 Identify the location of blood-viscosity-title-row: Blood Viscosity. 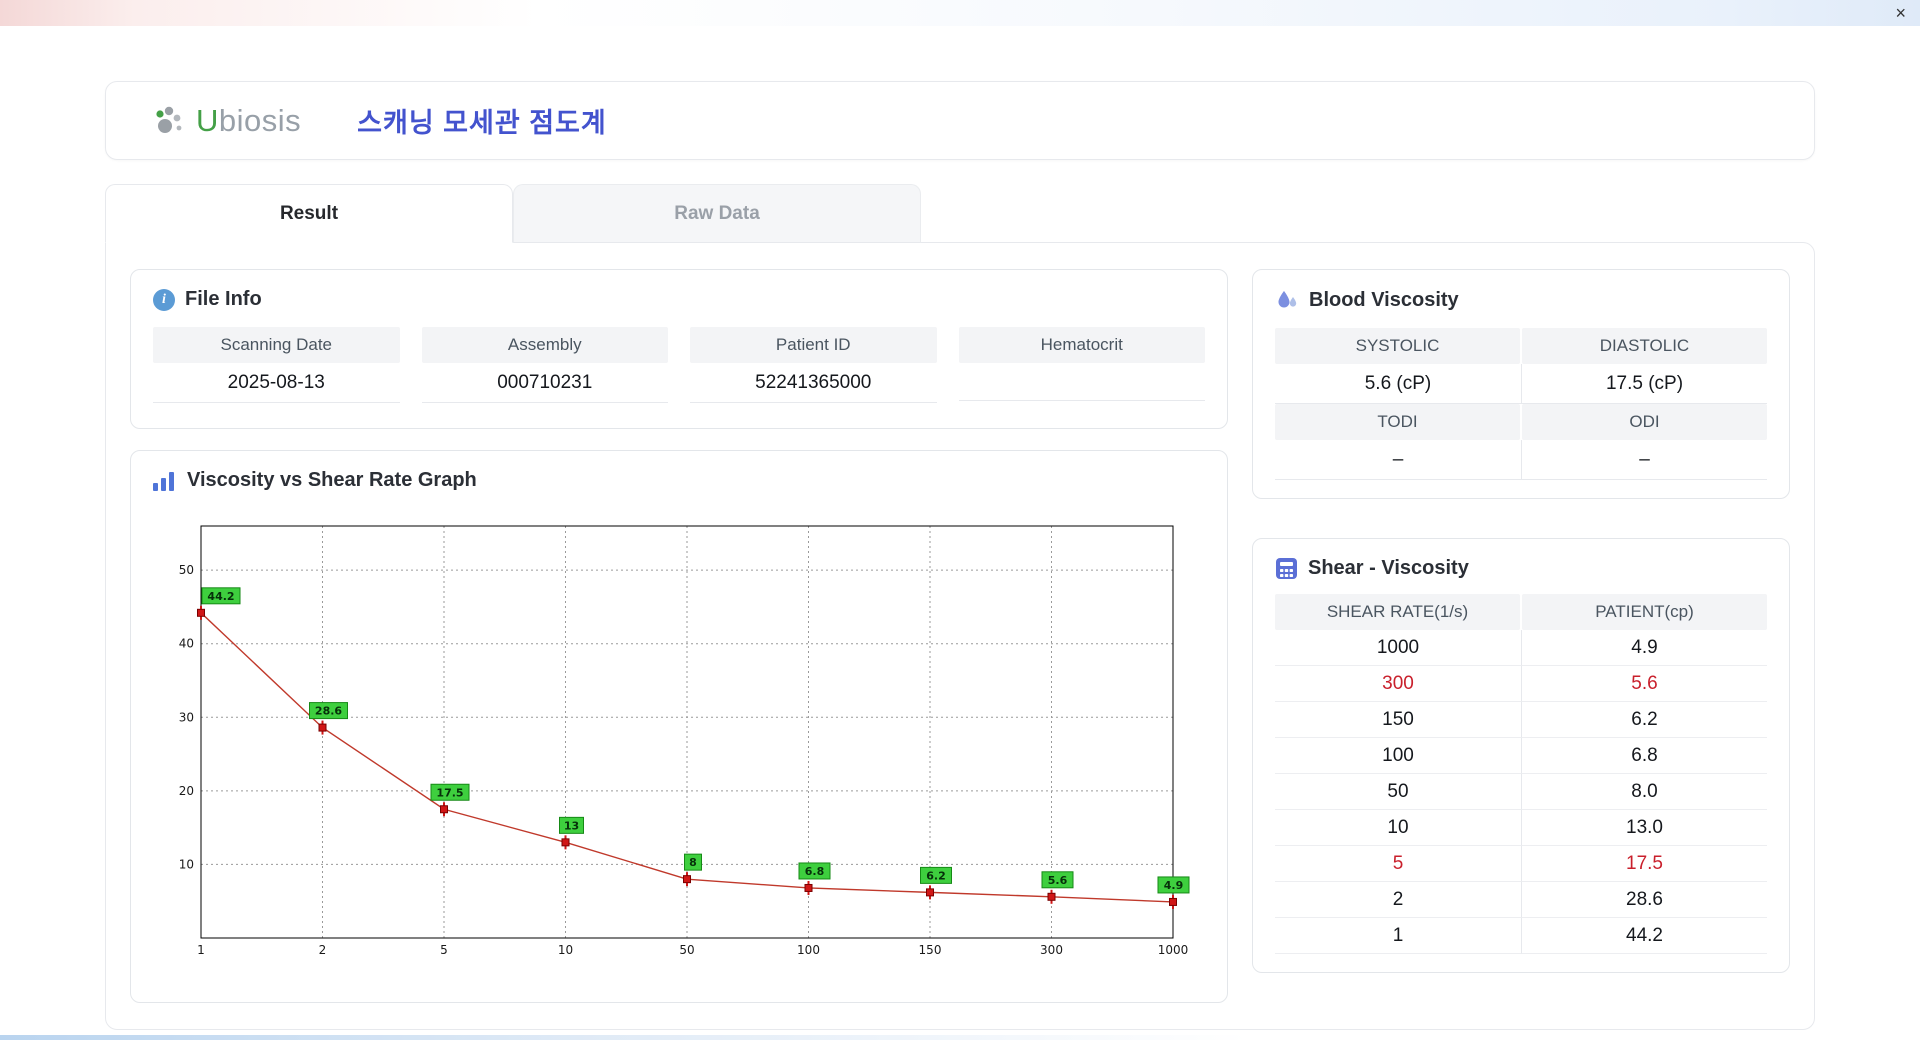
(1521, 300).